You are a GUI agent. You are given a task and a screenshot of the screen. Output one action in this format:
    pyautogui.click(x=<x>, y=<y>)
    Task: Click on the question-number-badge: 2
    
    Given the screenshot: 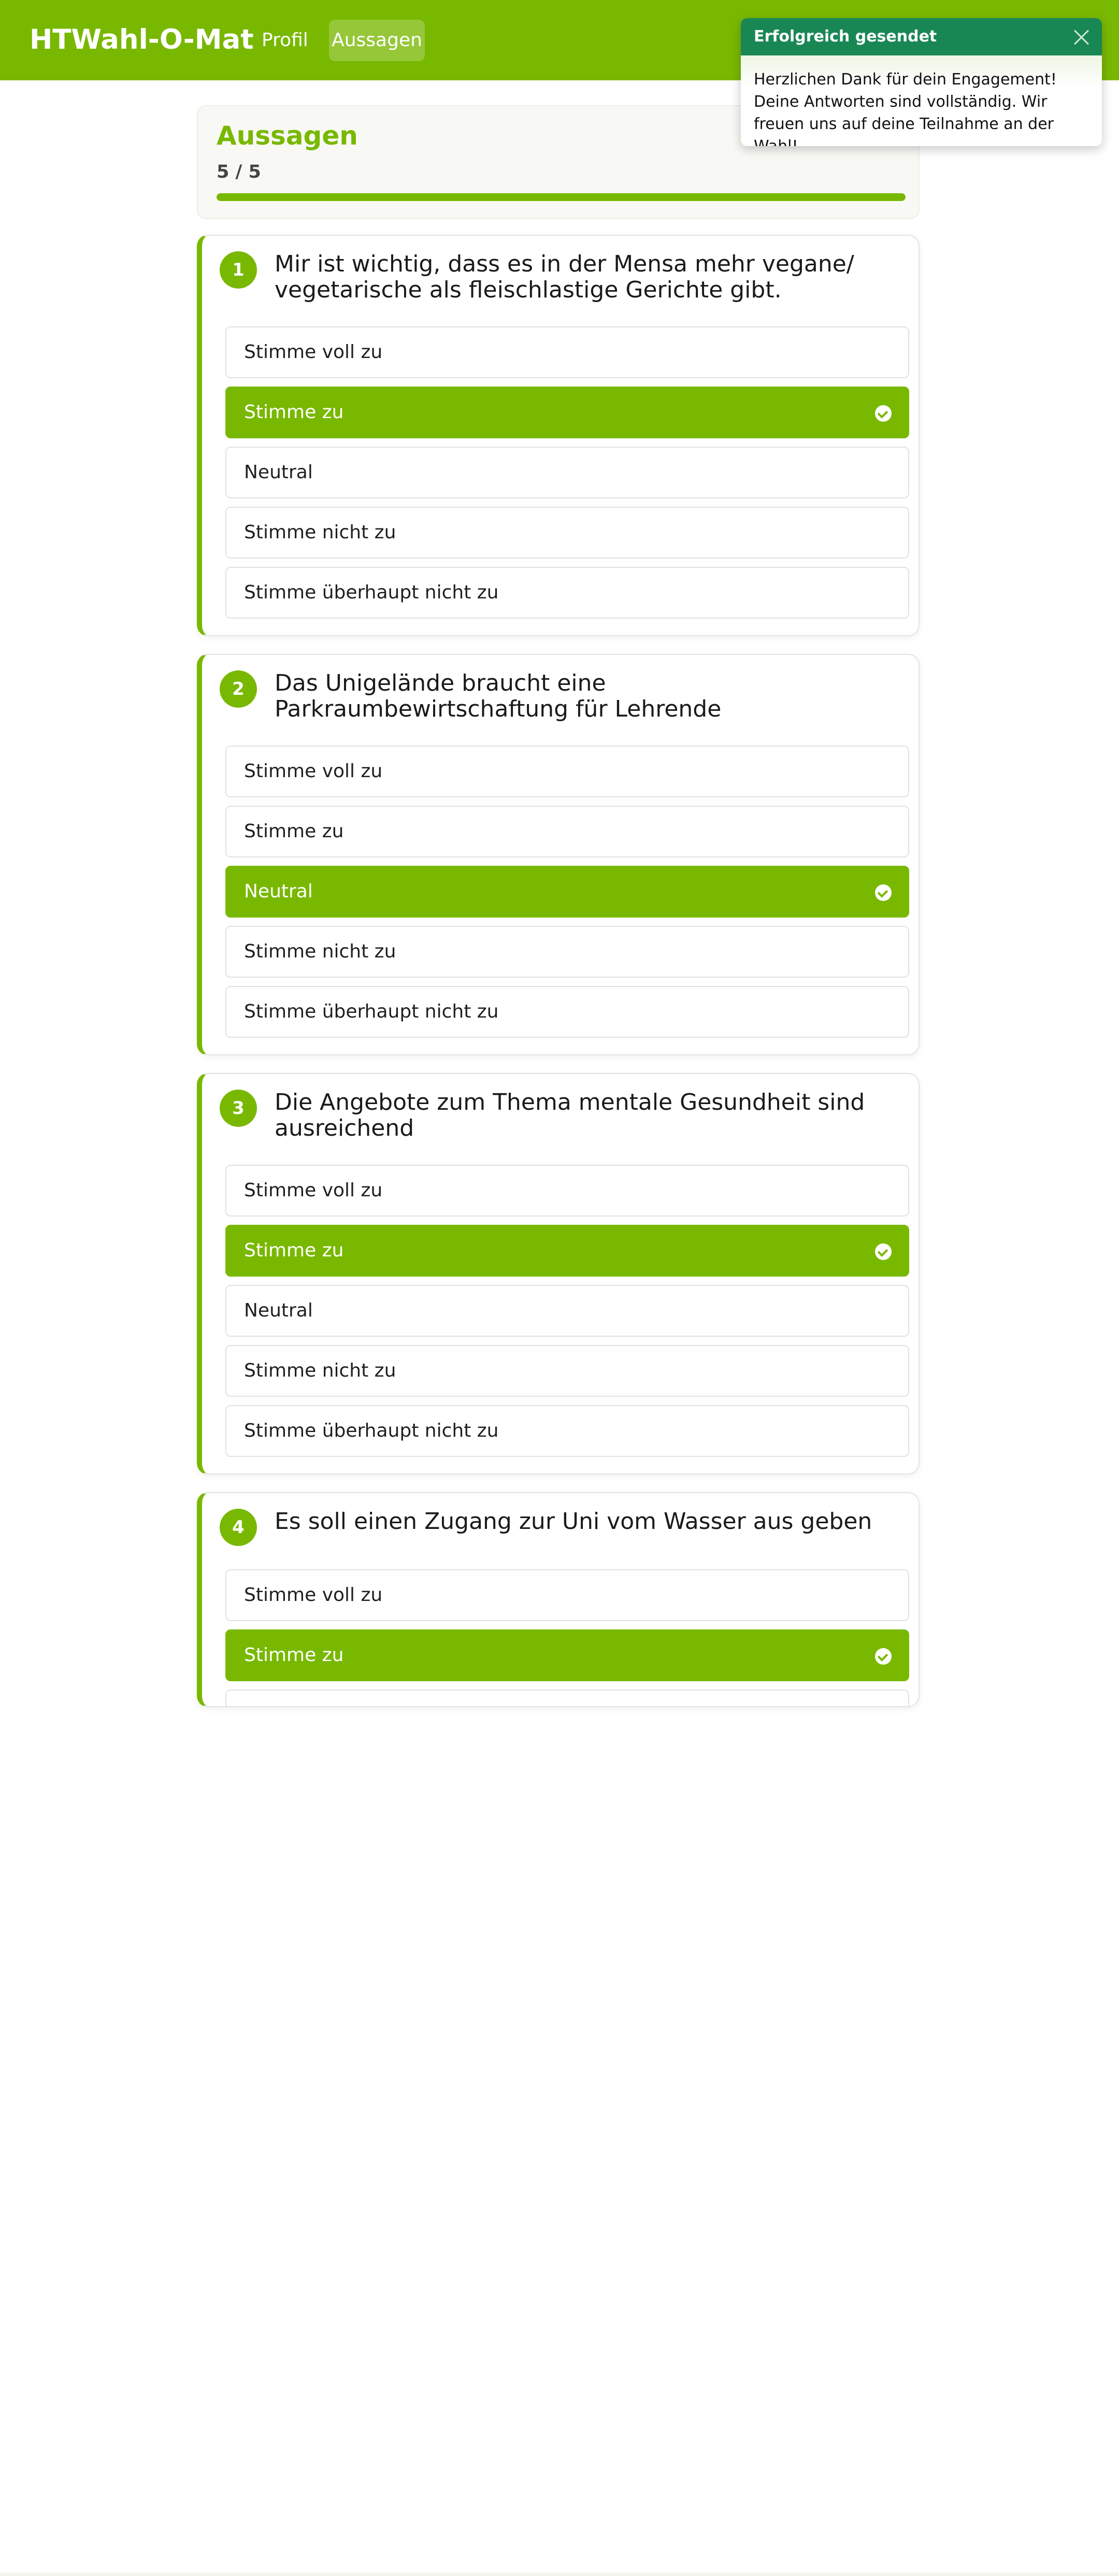 What is the action you would take?
    pyautogui.click(x=238, y=689)
    